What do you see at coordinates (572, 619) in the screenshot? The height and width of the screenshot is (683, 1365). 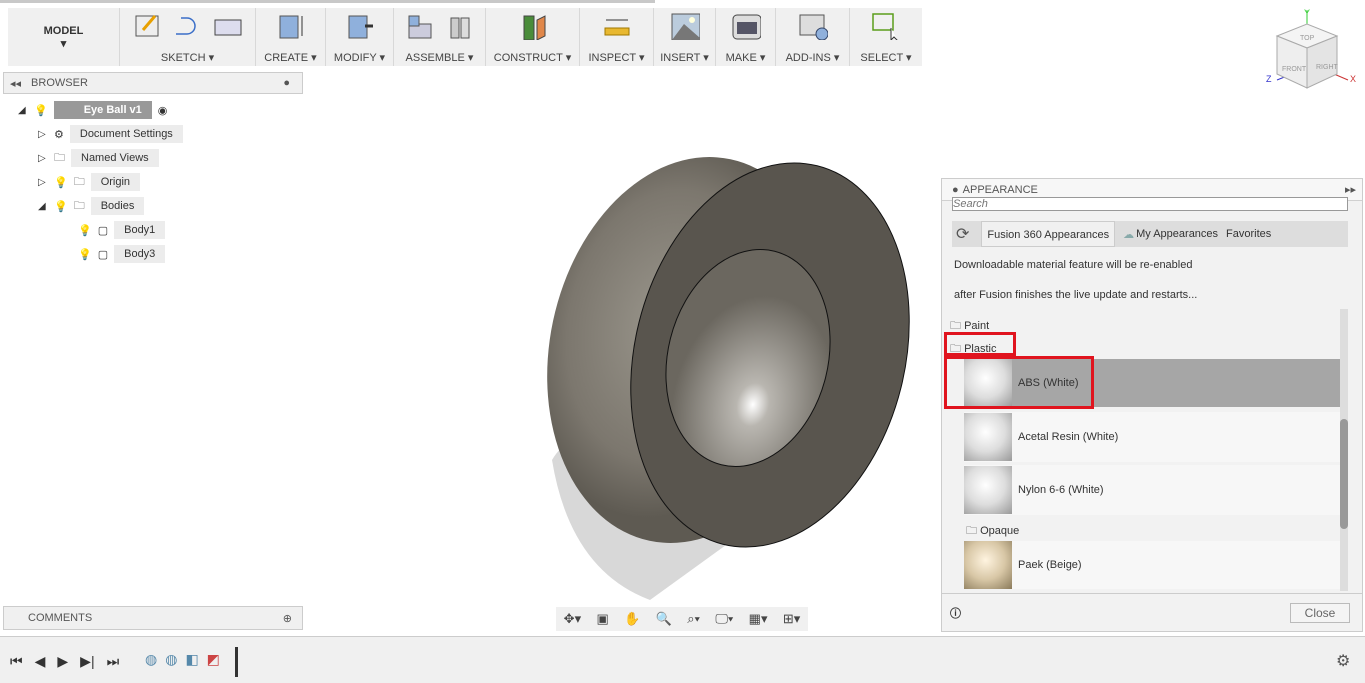 I see `orbit-icon: ✥▾` at bounding box center [572, 619].